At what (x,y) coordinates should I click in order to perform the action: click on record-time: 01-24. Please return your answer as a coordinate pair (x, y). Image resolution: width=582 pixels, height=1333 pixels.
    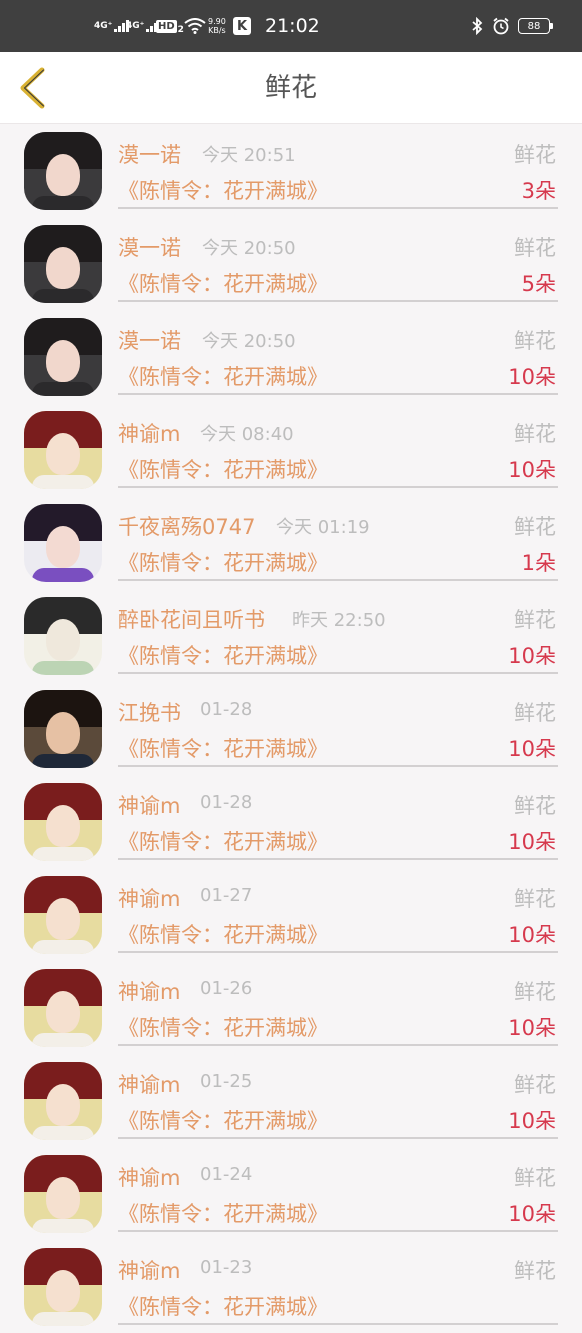
    Looking at the image, I should click on (226, 1174).